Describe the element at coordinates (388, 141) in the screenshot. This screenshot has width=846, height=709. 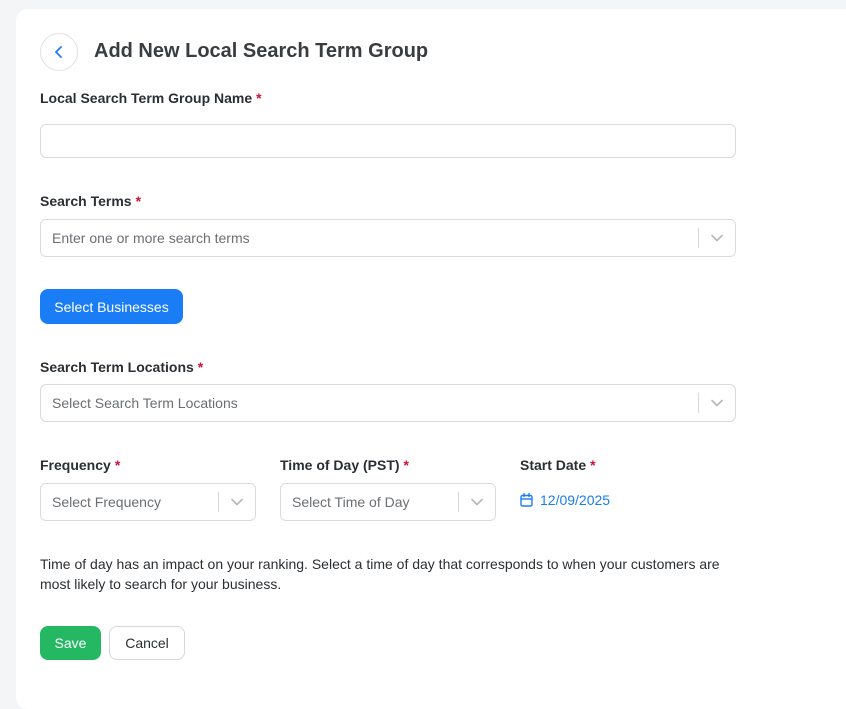
I see `group-name-input` at that location.